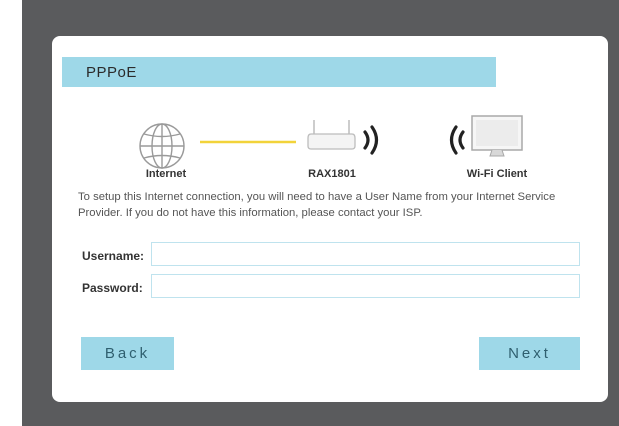 This screenshot has width=619, height=426. What do you see at coordinates (497, 174) in the screenshot?
I see `client-label: Wi-Fi Client` at bounding box center [497, 174].